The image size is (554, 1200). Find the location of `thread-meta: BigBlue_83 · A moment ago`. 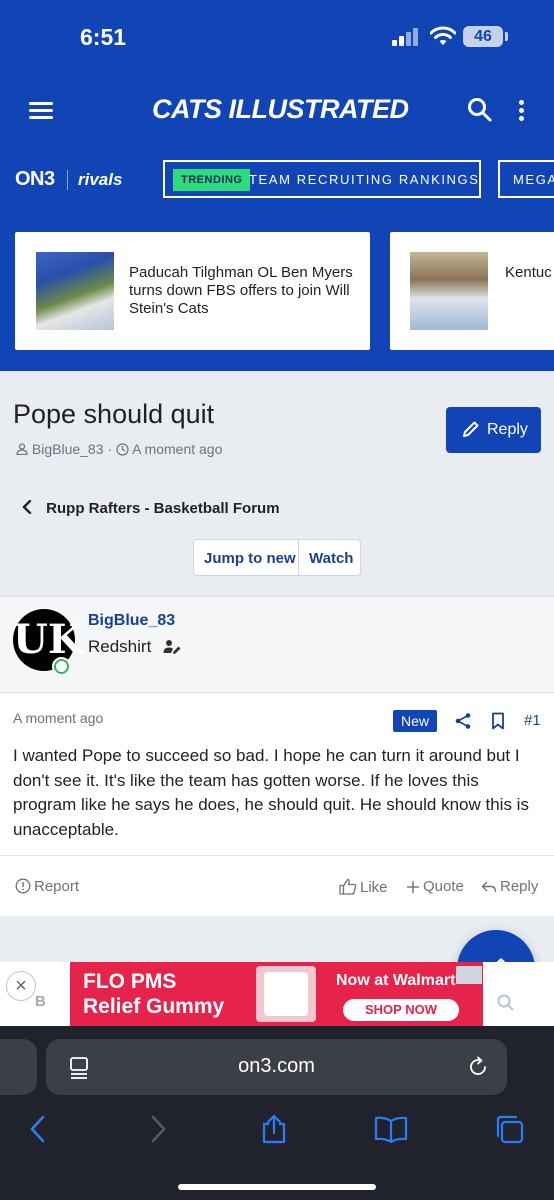

thread-meta: BigBlue_83 · A moment ago is located at coordinates (119, 449).